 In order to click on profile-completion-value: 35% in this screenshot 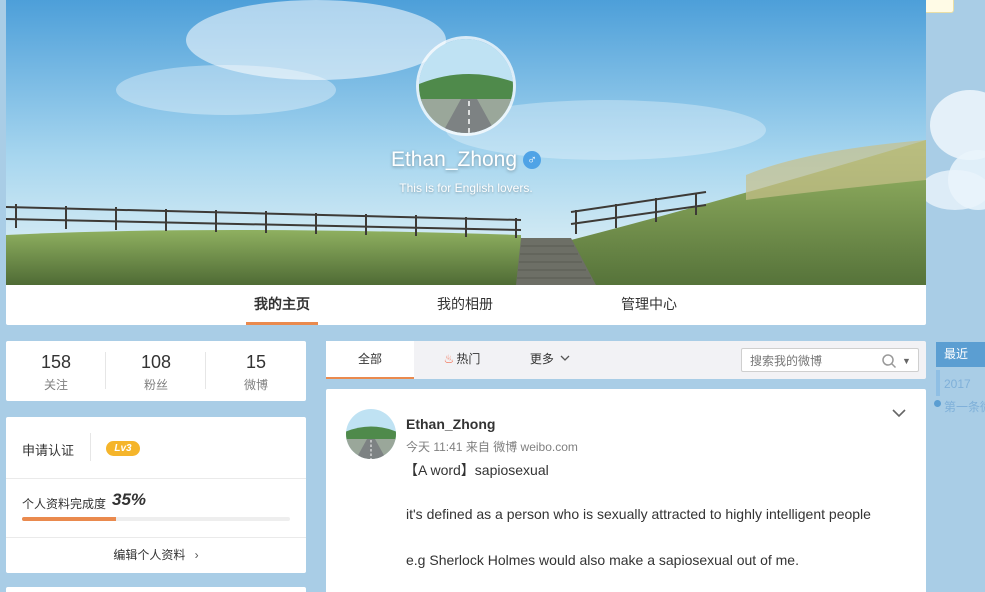, I will do `click(129, 499)`.